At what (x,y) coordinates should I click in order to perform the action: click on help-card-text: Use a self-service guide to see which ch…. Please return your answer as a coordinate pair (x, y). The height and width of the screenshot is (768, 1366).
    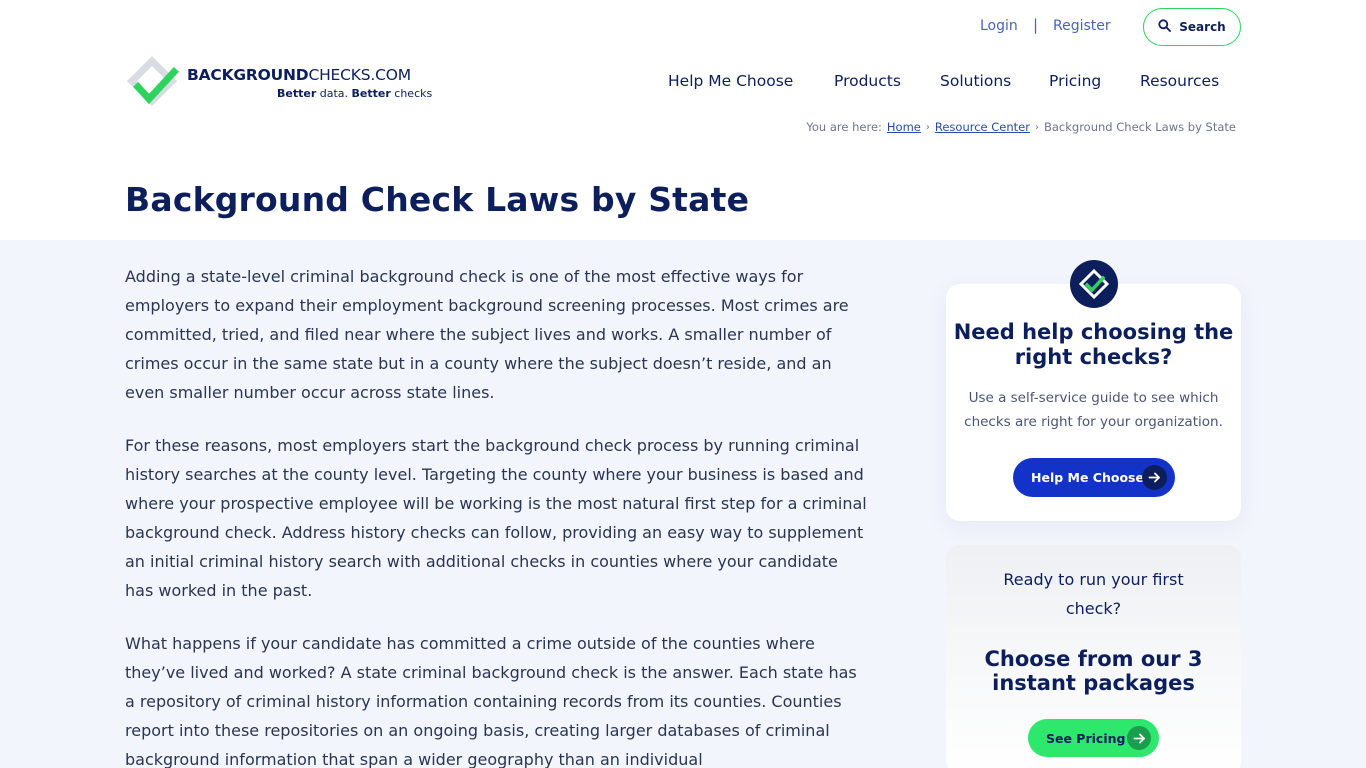
    Looking at the image, I should click on (1093, 410).